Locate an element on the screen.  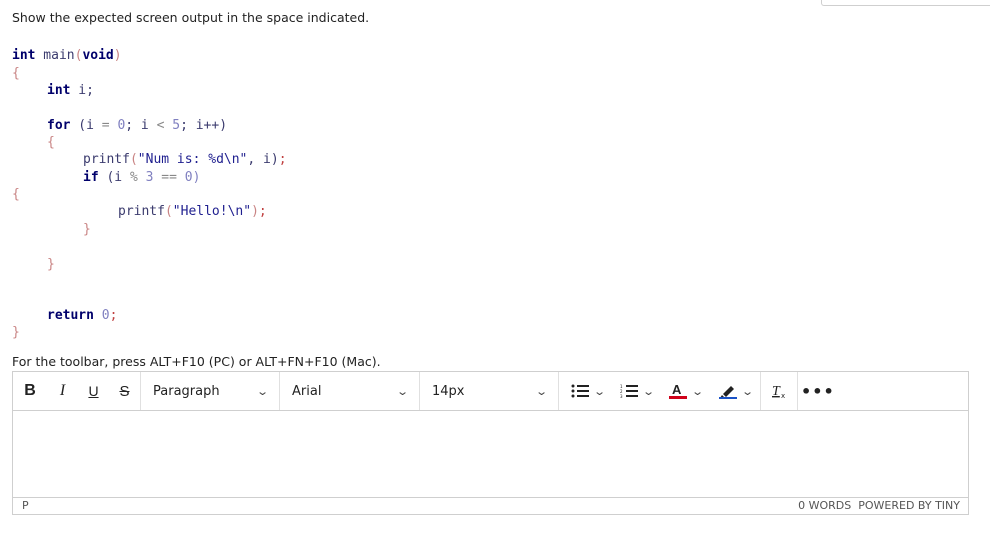
bullet-list-icon is located at coordinates (580, 391).